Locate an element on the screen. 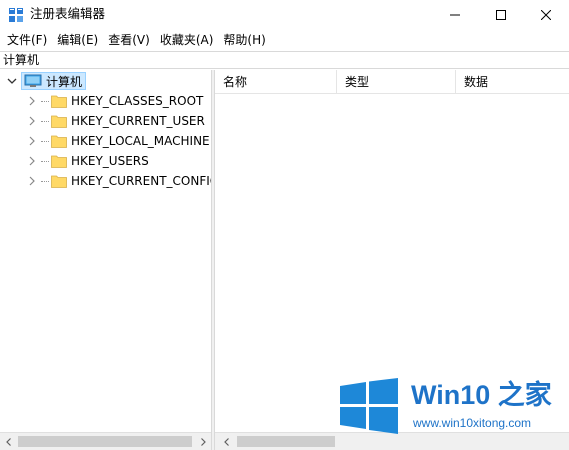 The height and width of the screenshot is (450, 569). menu-favorites: 收藏夹(A) is located at coordinates (187, 40).